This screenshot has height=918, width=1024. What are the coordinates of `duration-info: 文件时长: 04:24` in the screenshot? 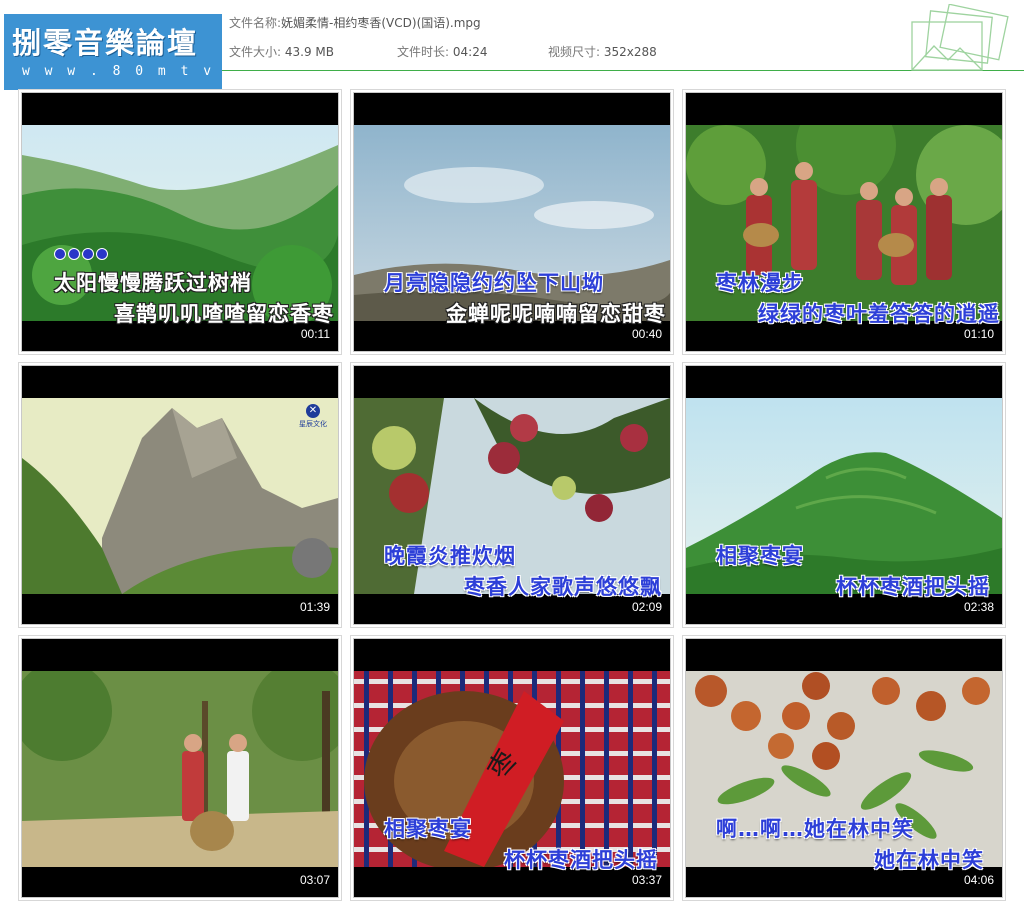 It's located at (442, 51).